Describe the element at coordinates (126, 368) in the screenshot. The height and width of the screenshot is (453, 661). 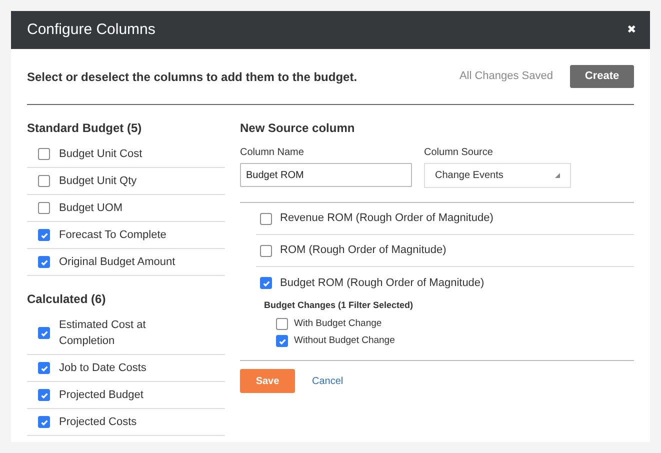
I see `column-option: Job to Date Costs` at that location.